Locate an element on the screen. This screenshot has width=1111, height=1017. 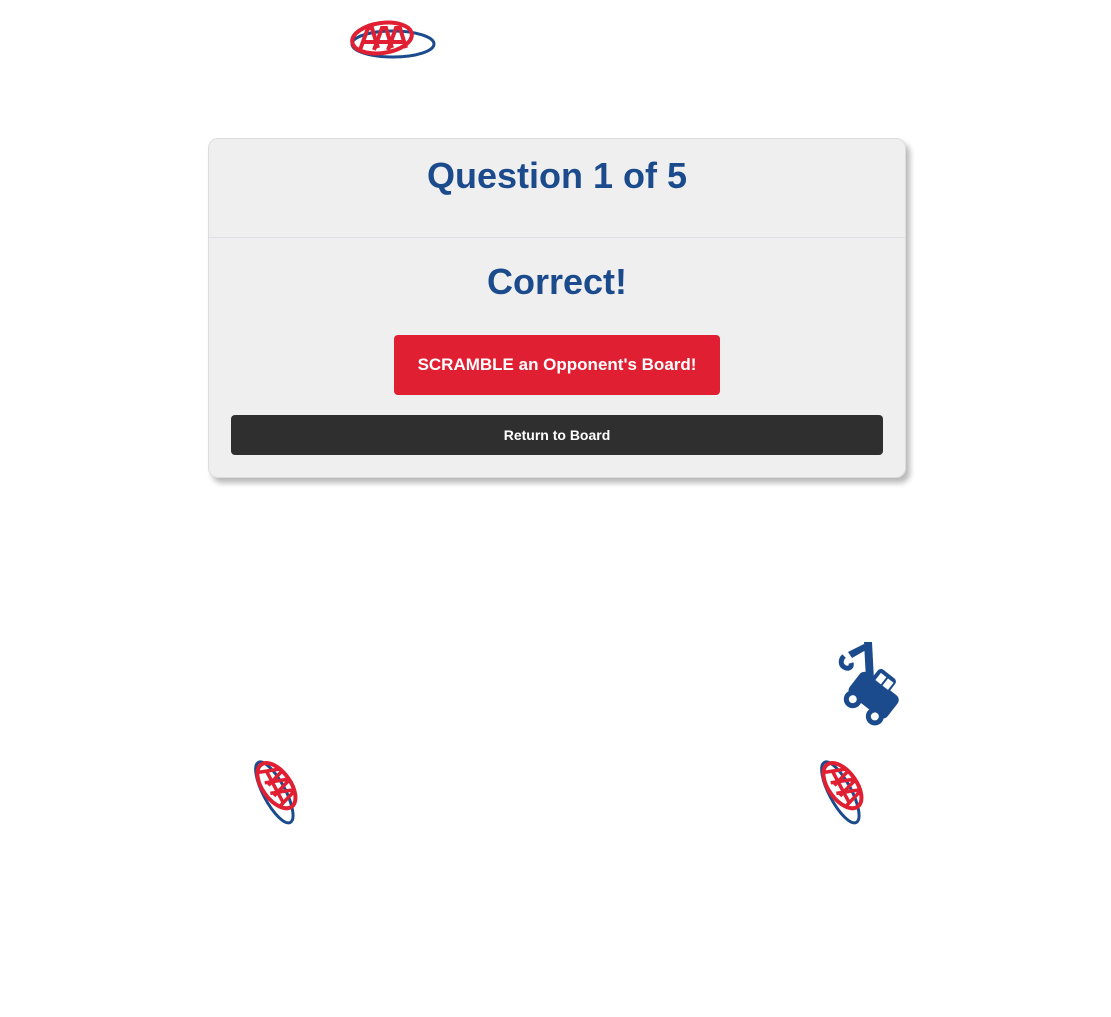
result-message: Correct! is located at coordinates (557, 281).